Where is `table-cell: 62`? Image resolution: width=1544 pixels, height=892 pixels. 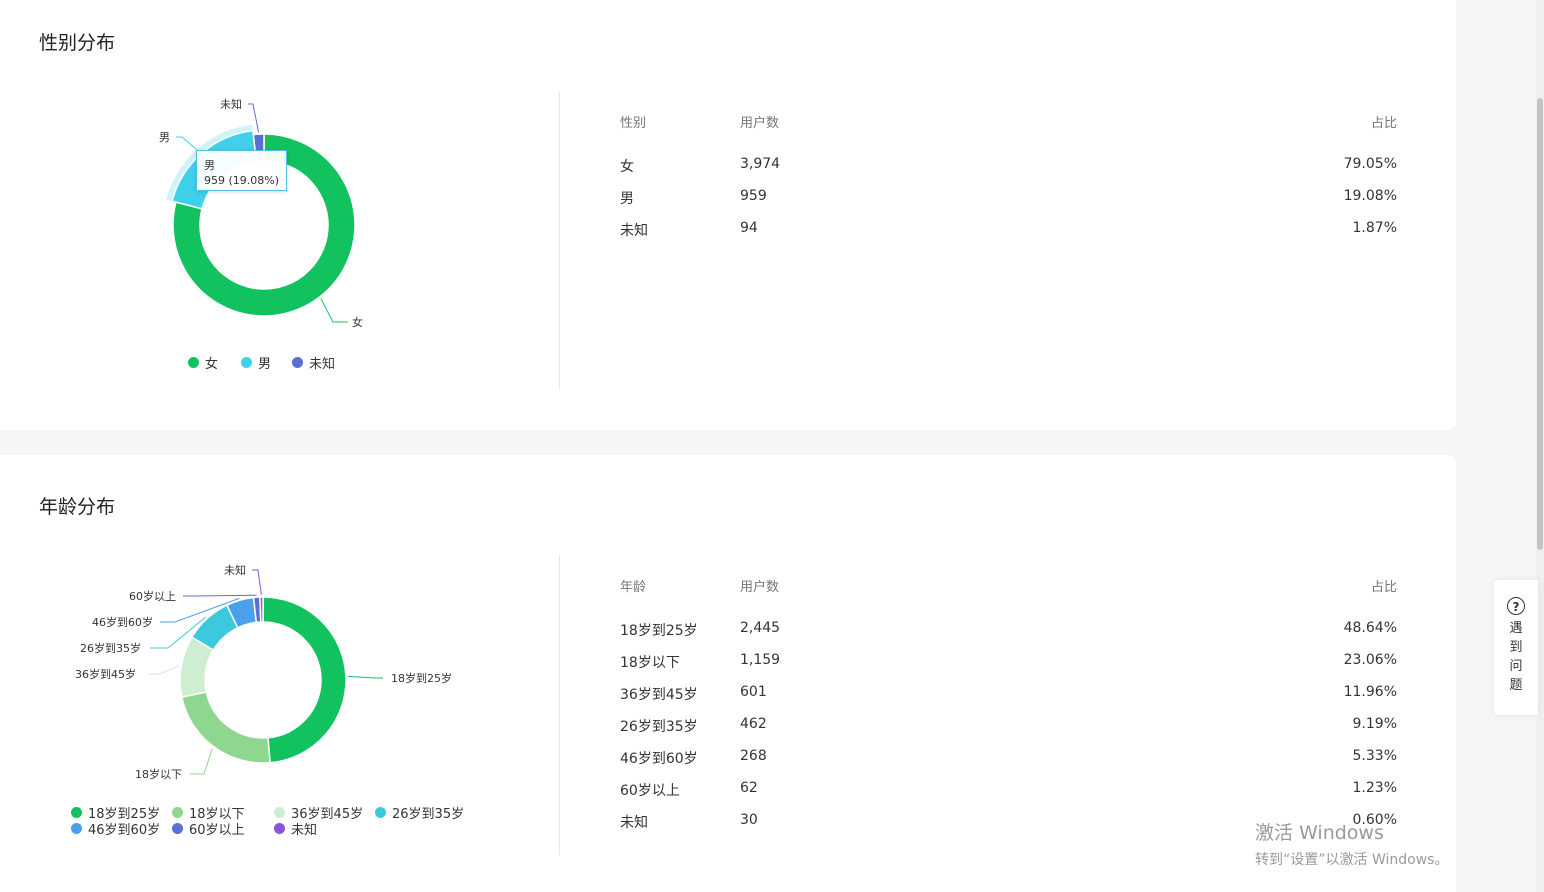 table-cell: 62 is located at coordinates (749, 788).